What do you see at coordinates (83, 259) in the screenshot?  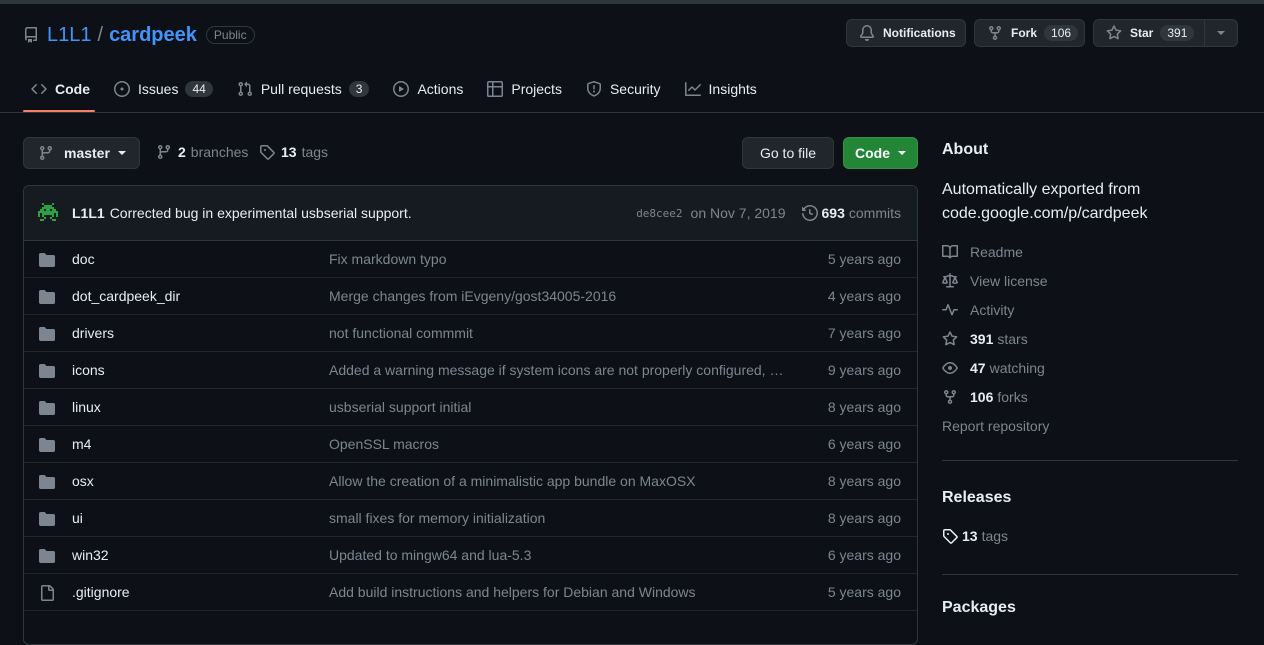 I see `file-name-link: doc` at bounding box center [83, 259].